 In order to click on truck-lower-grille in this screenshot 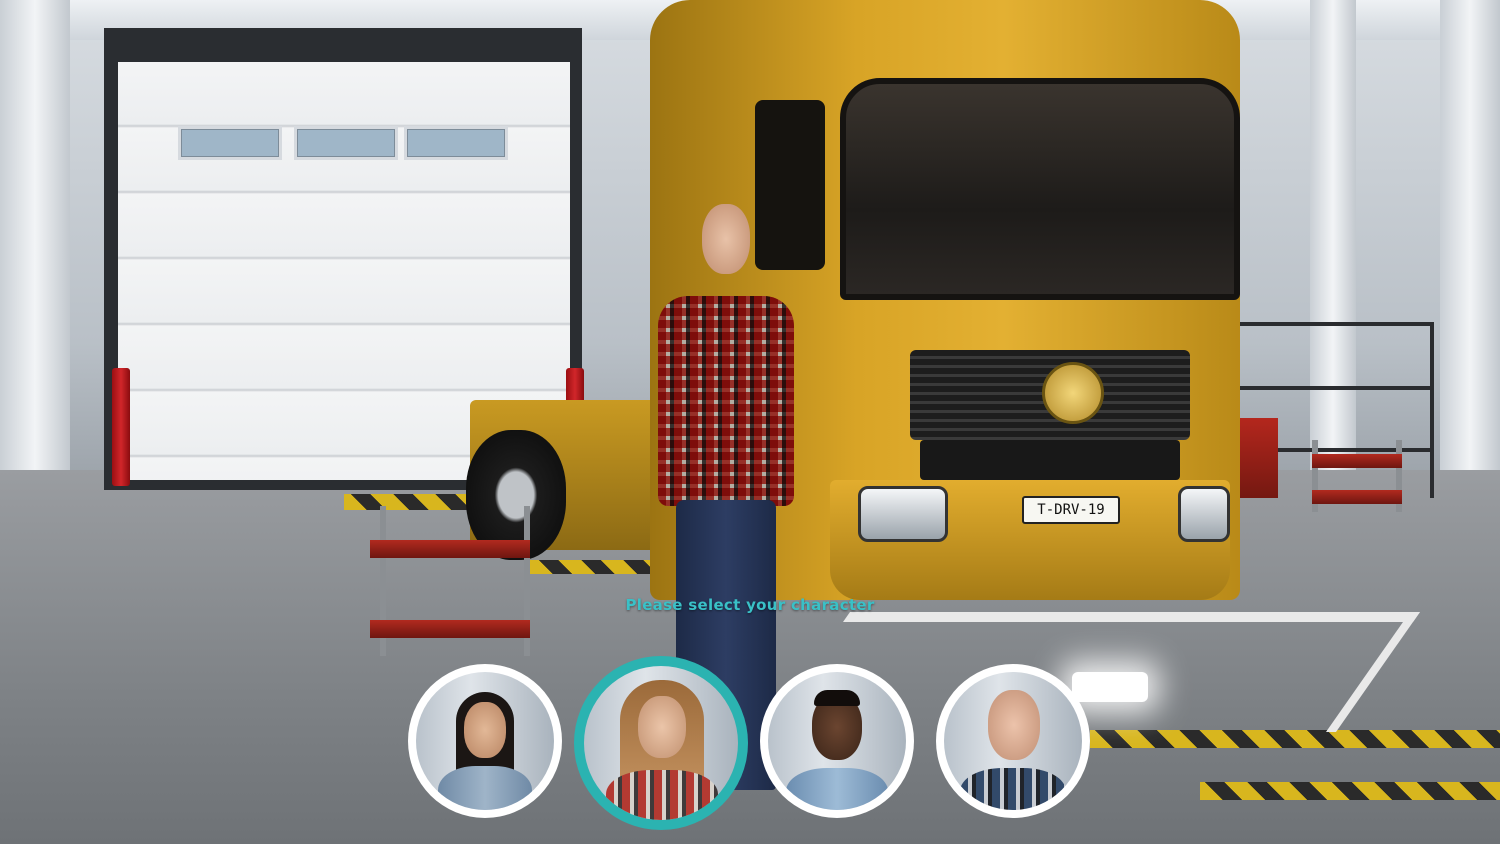, I will do `click(1050, 460)`.